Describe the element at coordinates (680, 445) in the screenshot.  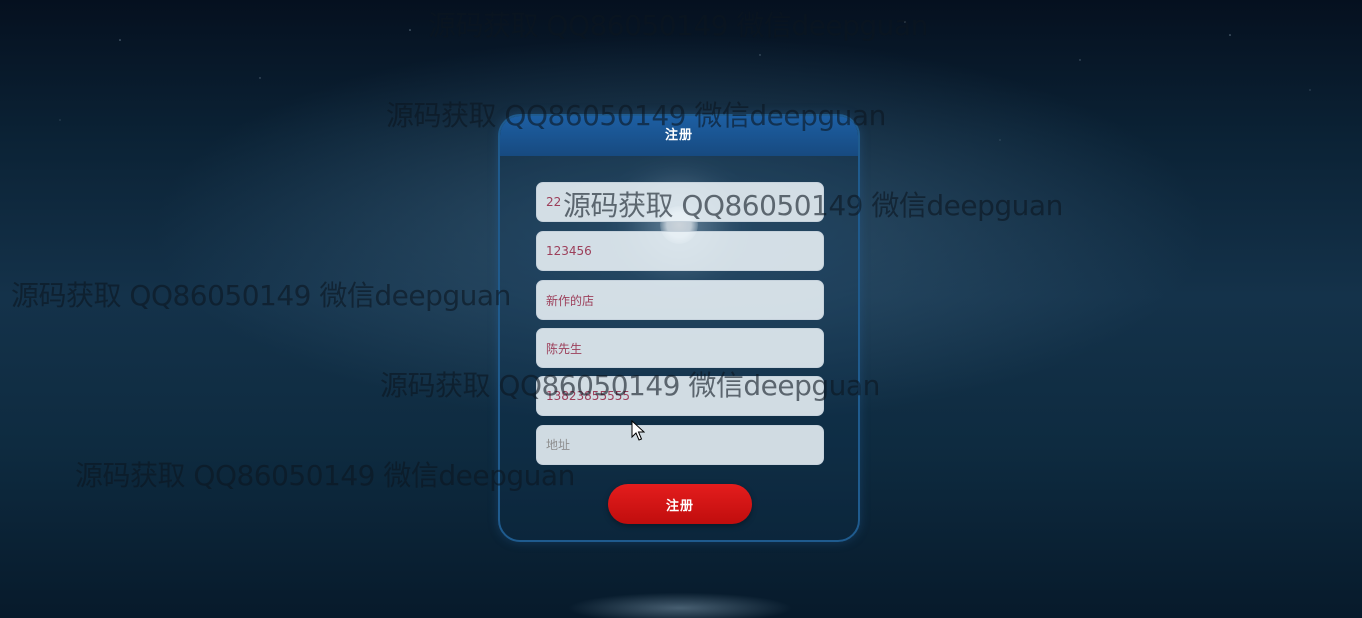
I see `address-input` at that location.